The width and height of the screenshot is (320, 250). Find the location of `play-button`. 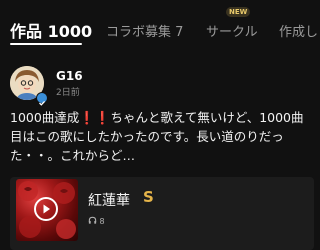

play-button is located at coordinates (46, 209).